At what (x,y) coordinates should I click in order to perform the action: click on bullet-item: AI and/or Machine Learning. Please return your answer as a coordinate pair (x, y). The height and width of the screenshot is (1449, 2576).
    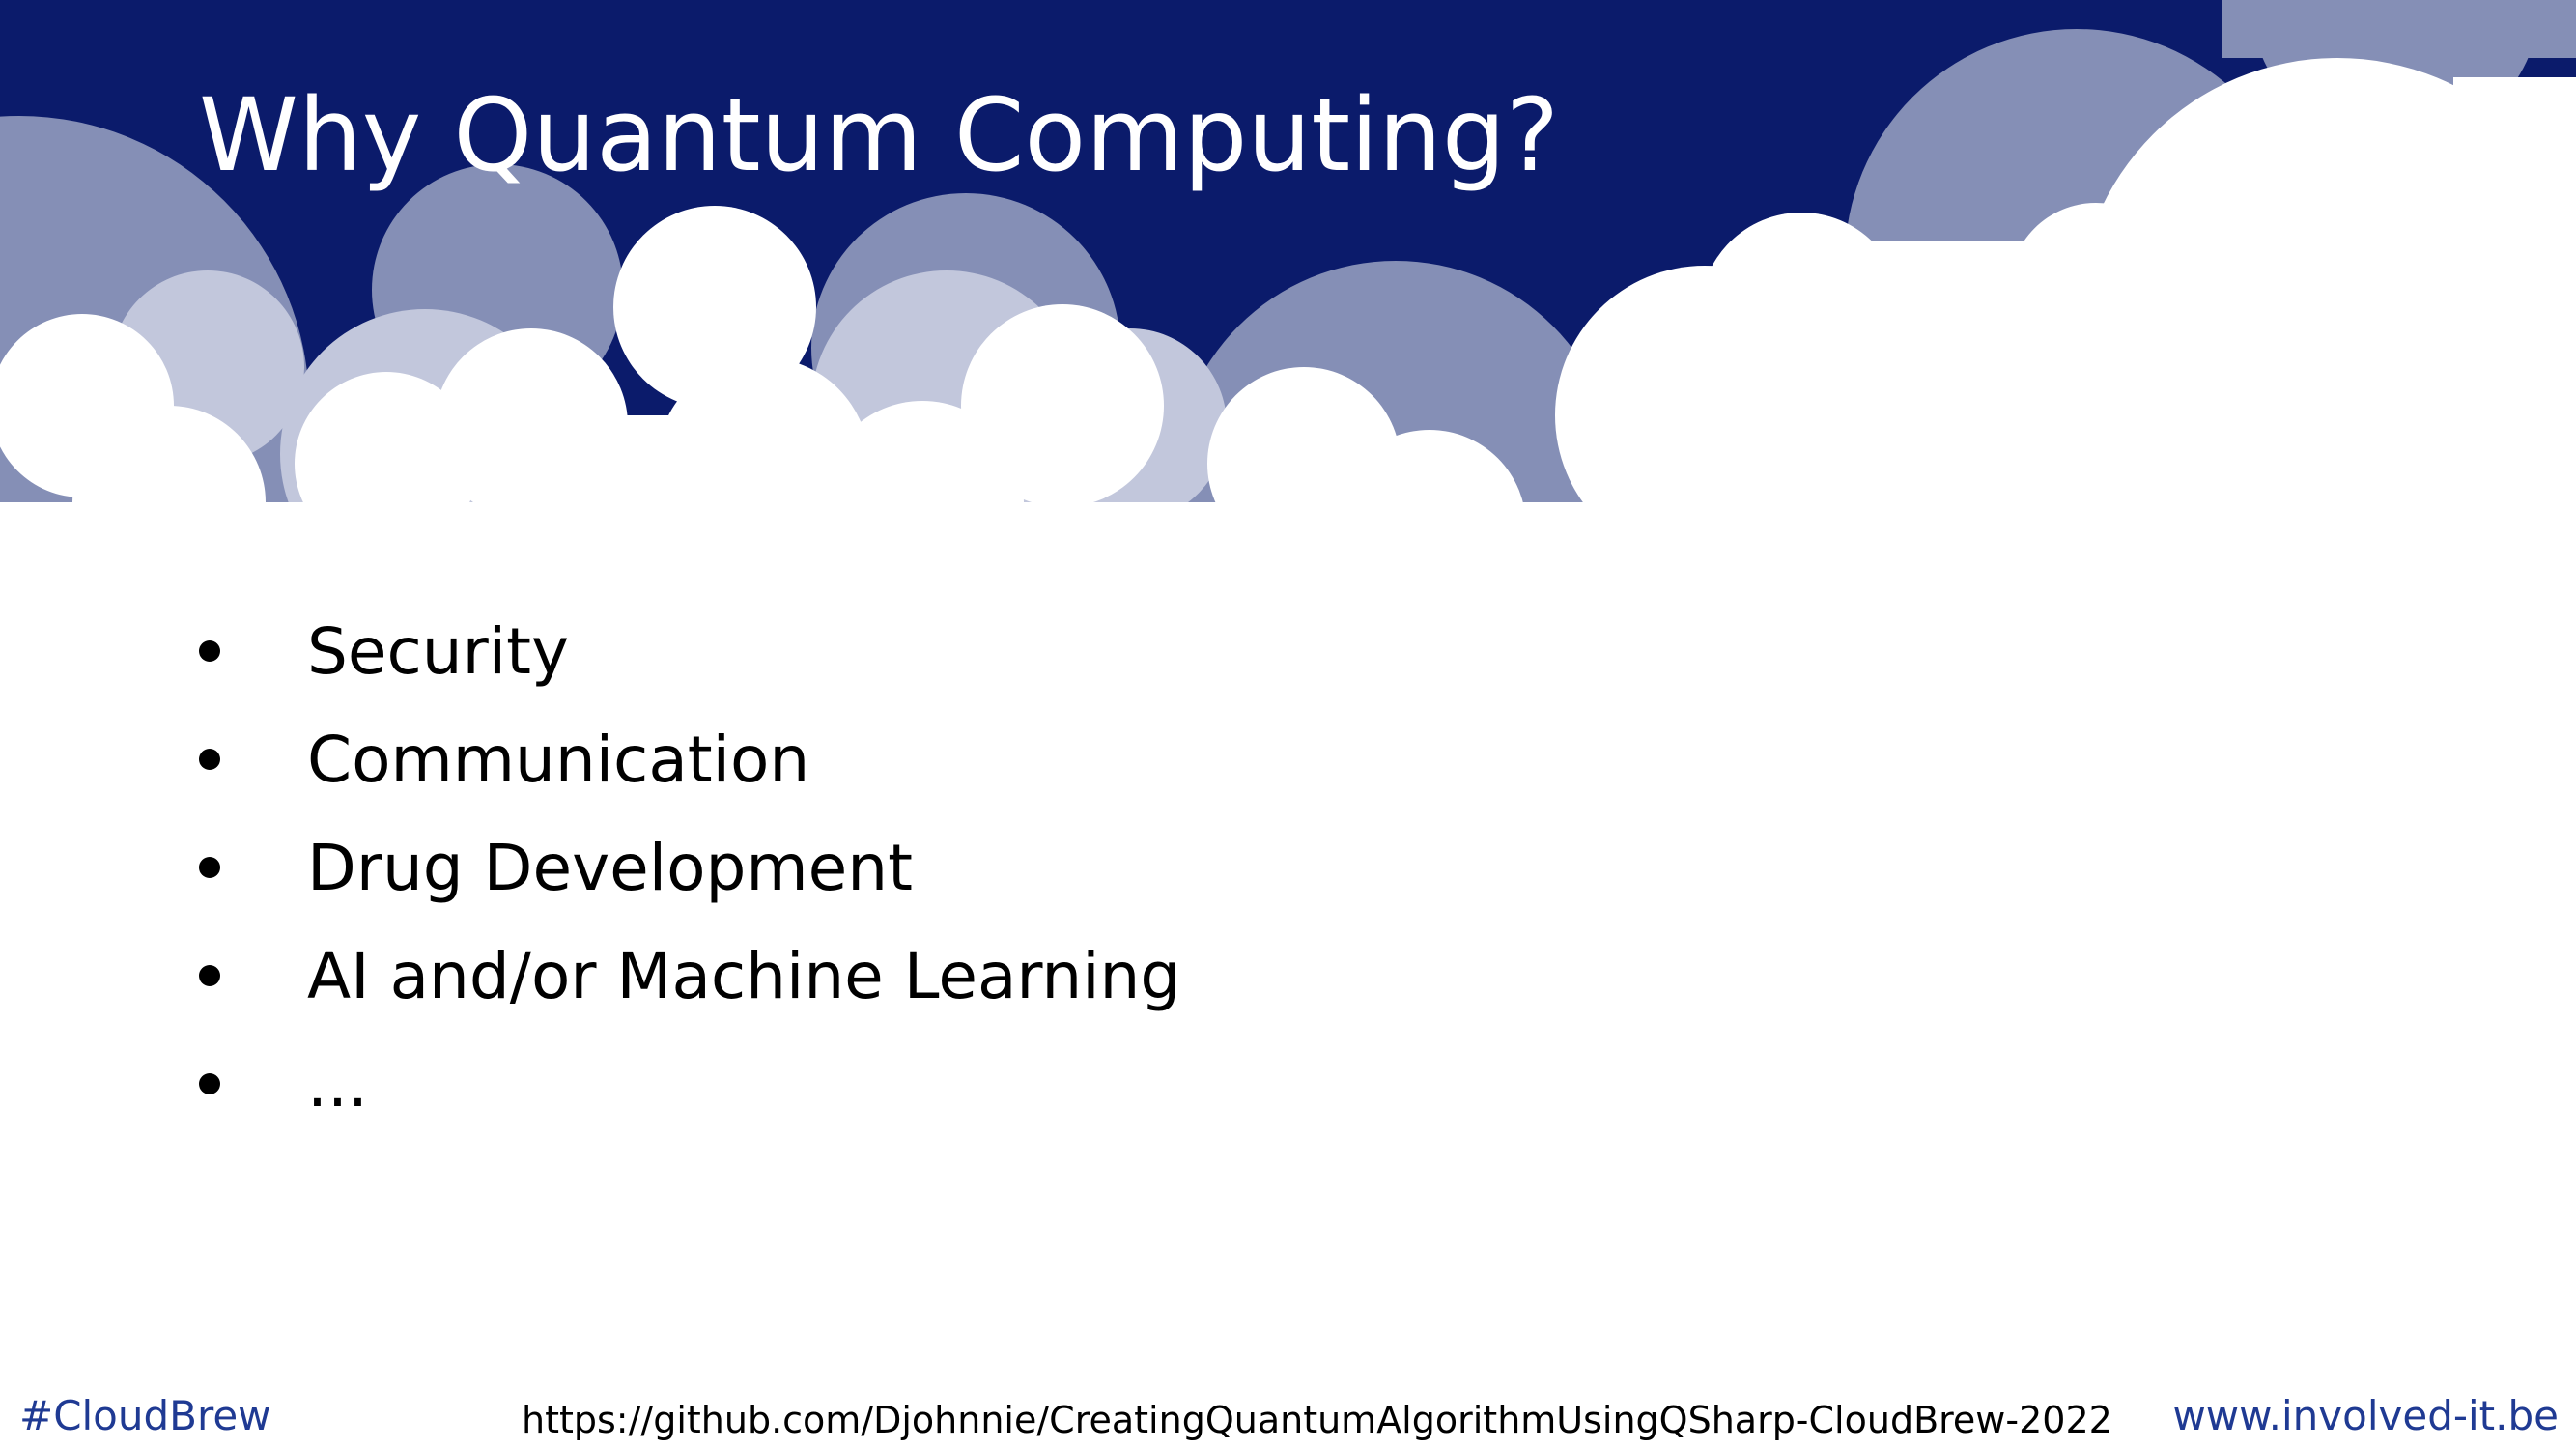
    Looking at the image, I should click on (686, 976).